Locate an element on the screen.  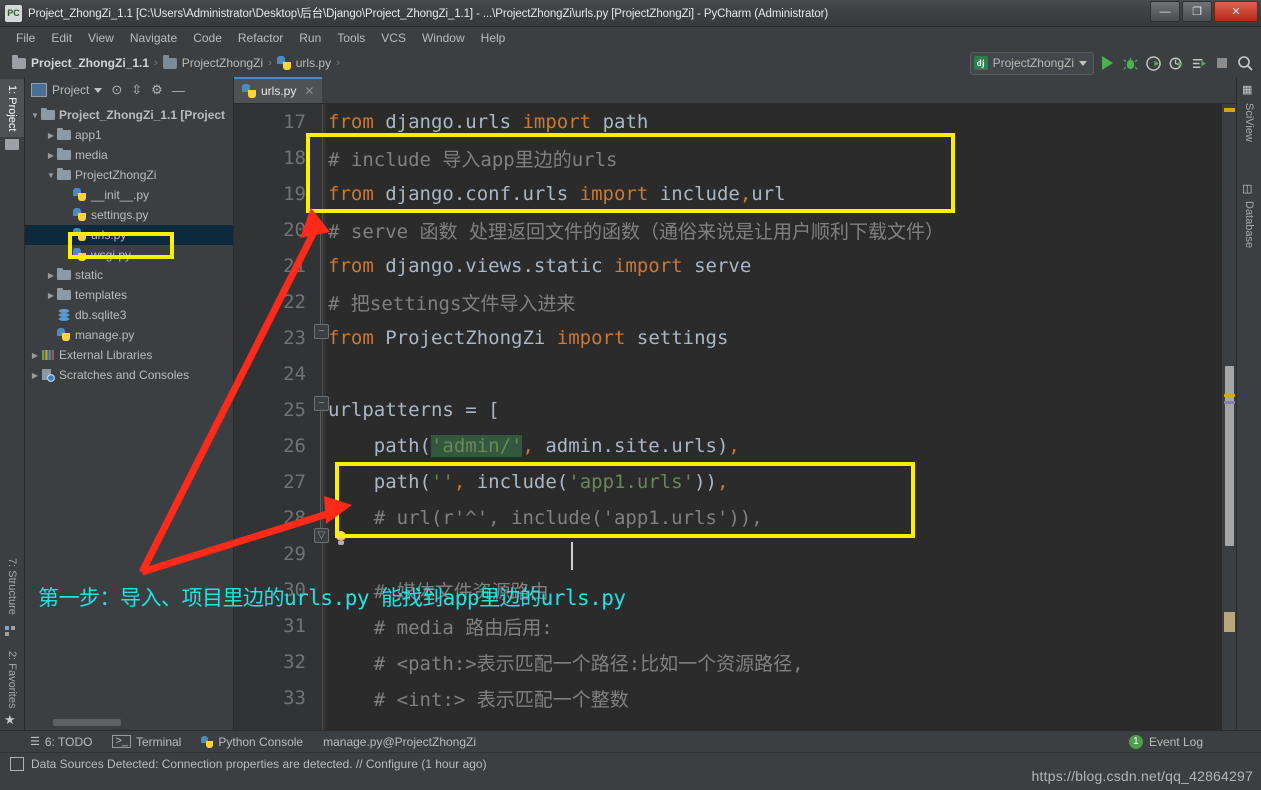
tree-item: ▼ Project_ZhongZi_1.1 [Project is located at coordinates (129, 115).